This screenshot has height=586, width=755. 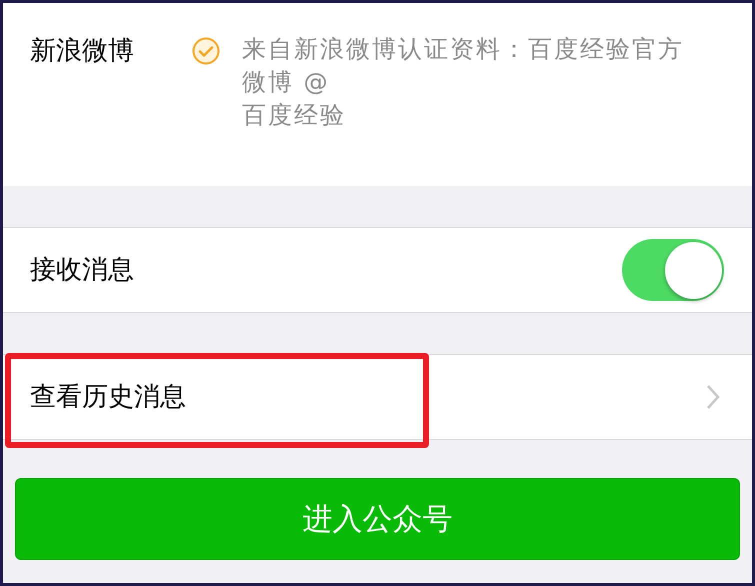 I want to click on setting-label: 接收消息, so click(x=82, y=270).